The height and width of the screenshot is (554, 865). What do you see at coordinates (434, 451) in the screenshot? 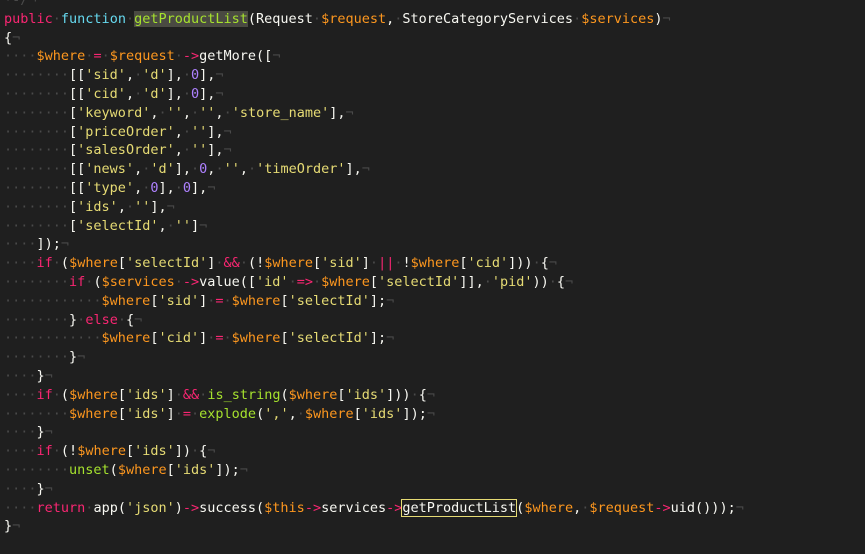
I see `code-line: ····if·(!$where['ids'])·{¬` at bounding box center [434, 451].